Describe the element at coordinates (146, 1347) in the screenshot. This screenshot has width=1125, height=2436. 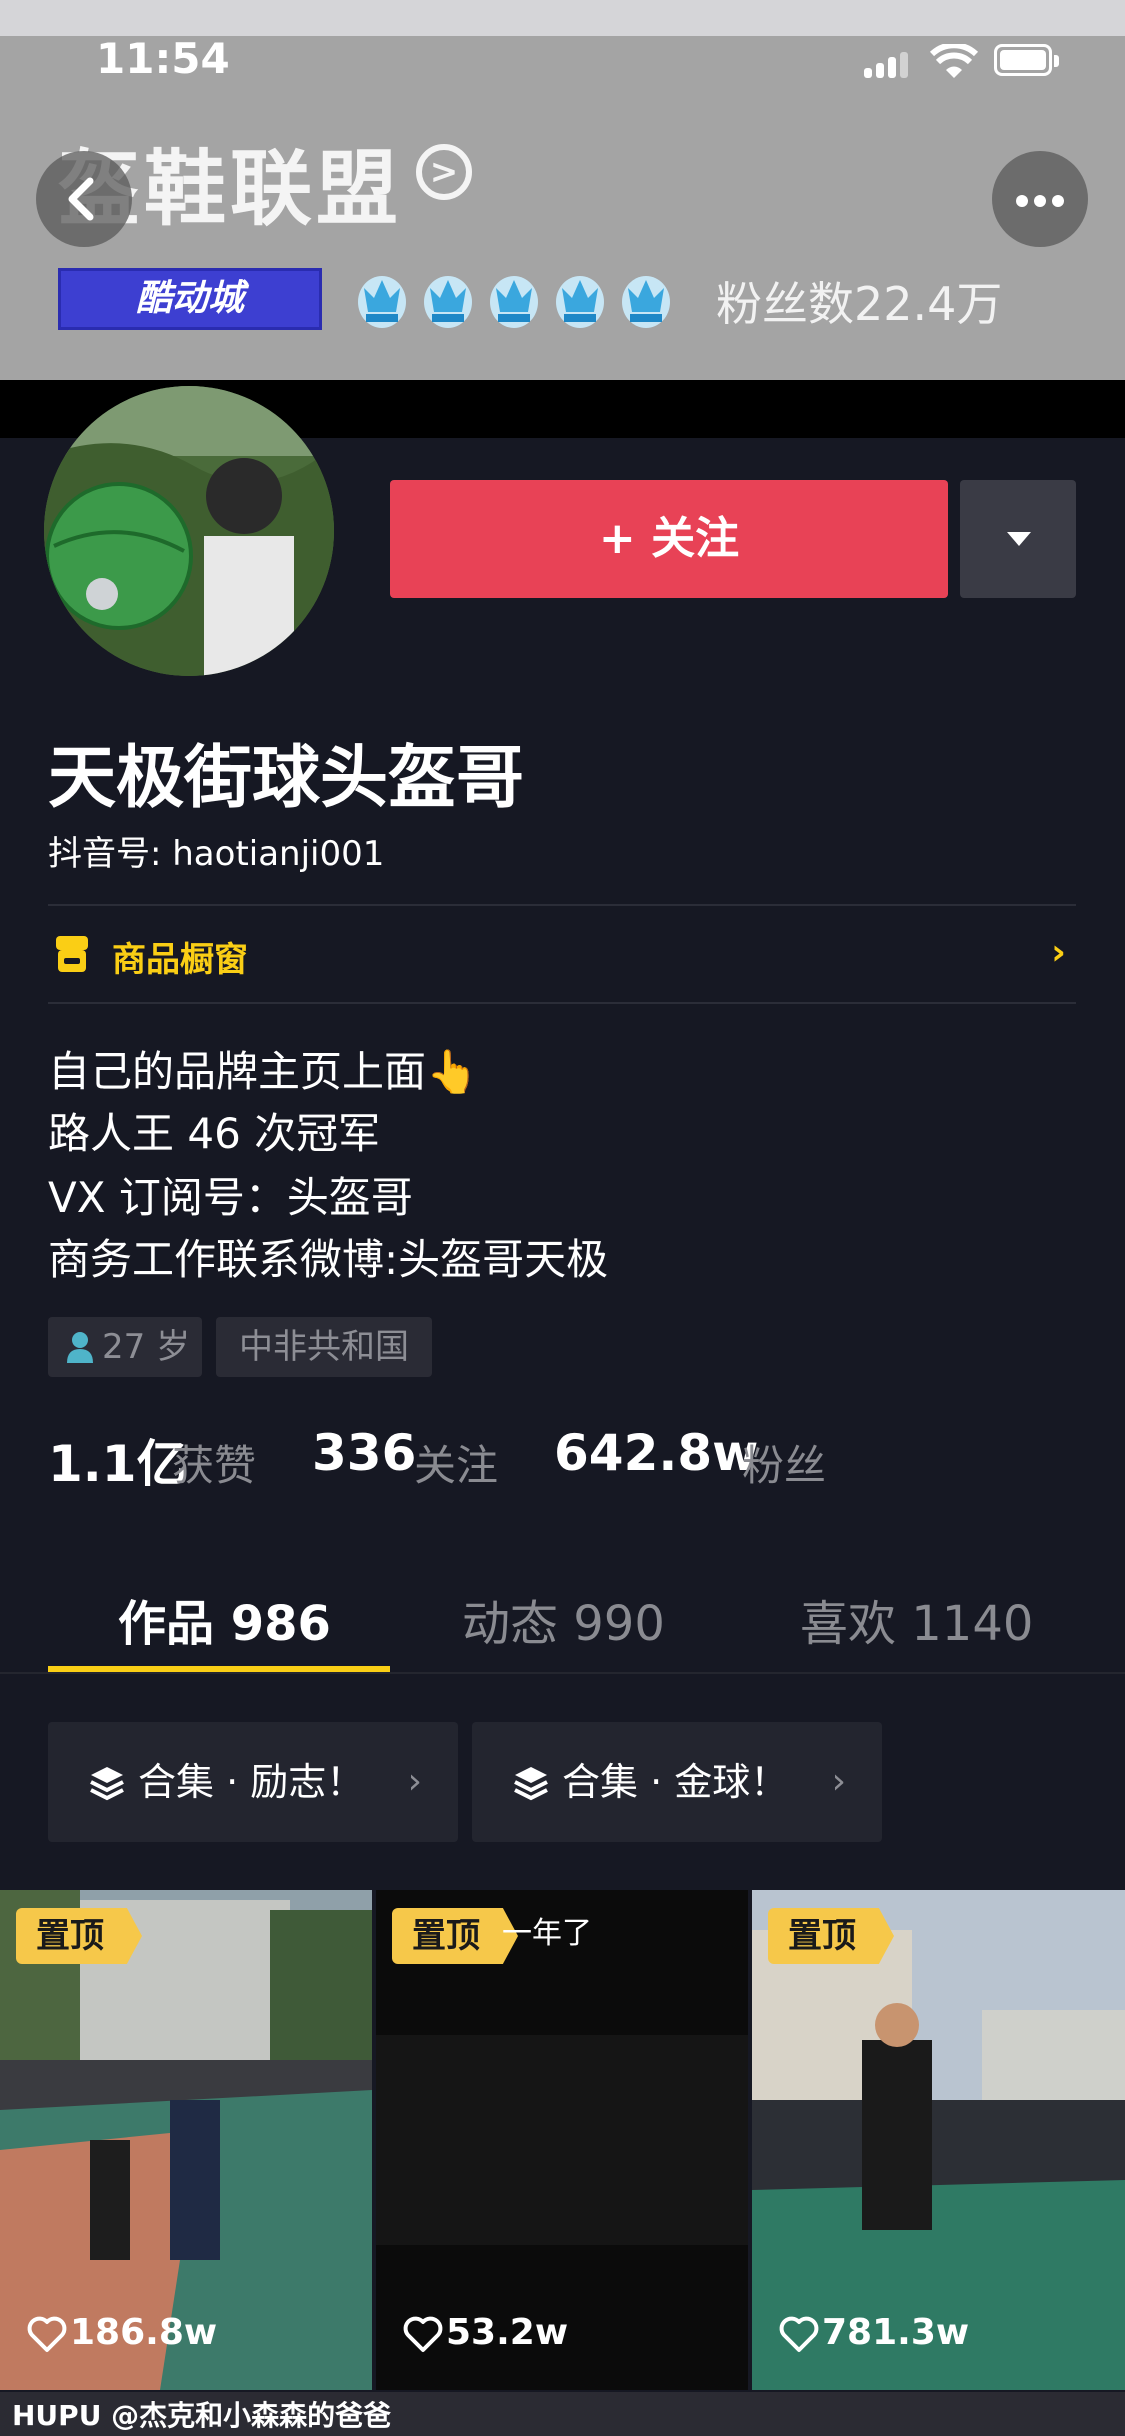
I see `age-text: 27 岁` at that location.